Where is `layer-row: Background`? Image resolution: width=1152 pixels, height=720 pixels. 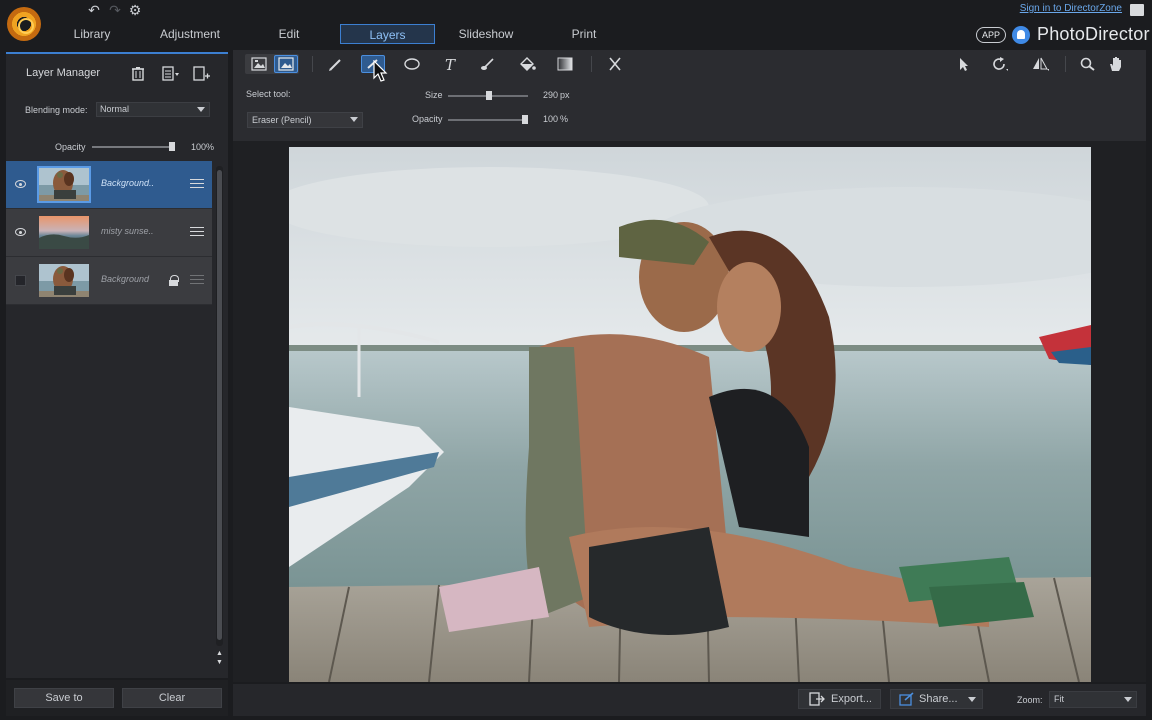
layer-row: Background is located at coordinates (109, 281).